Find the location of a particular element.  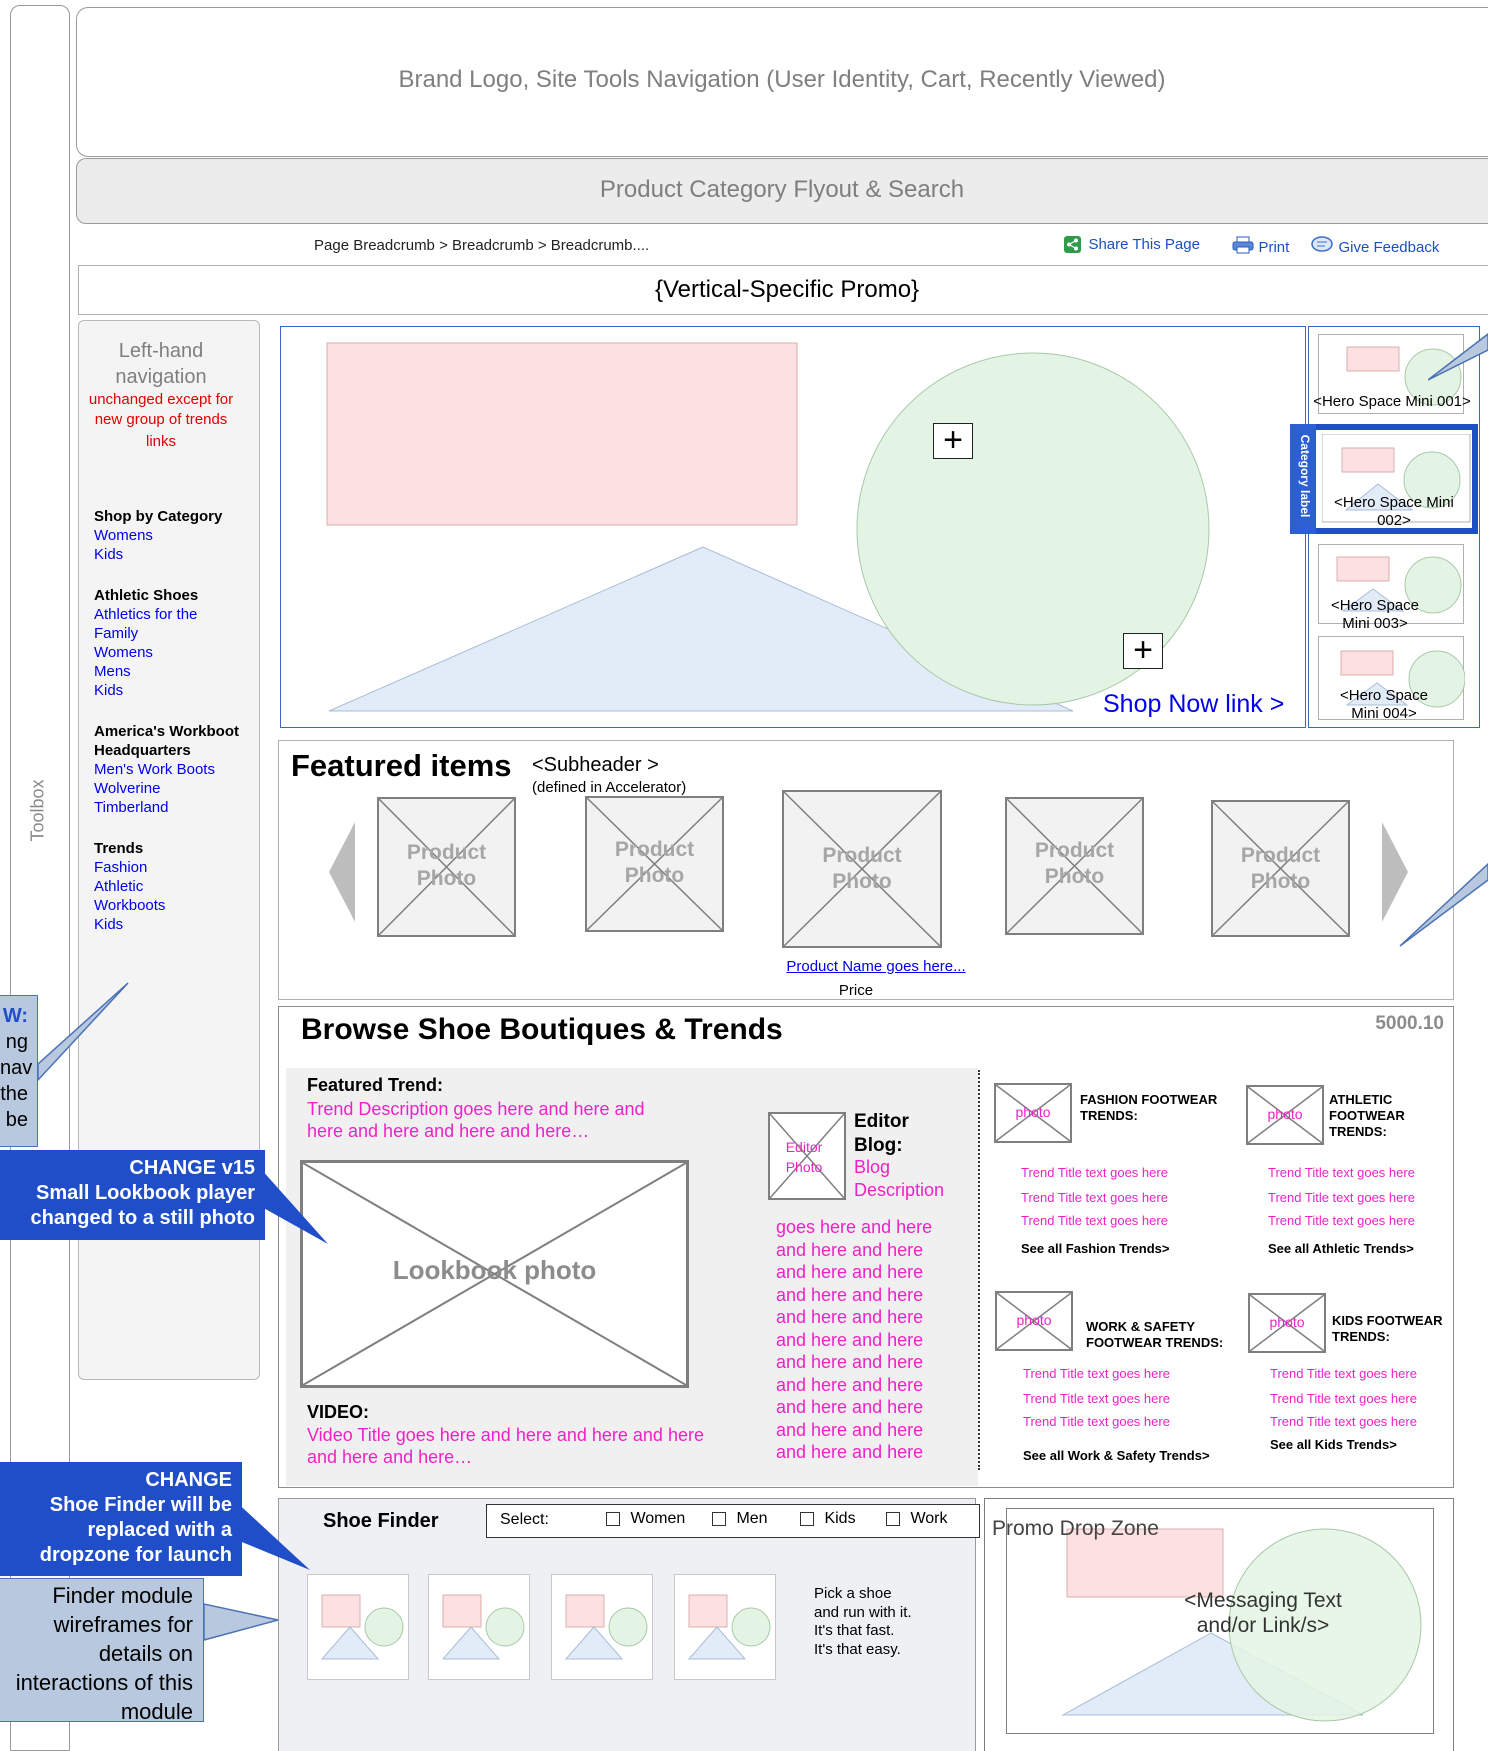

filter-work: Work is located at coordinates (917, 1519).